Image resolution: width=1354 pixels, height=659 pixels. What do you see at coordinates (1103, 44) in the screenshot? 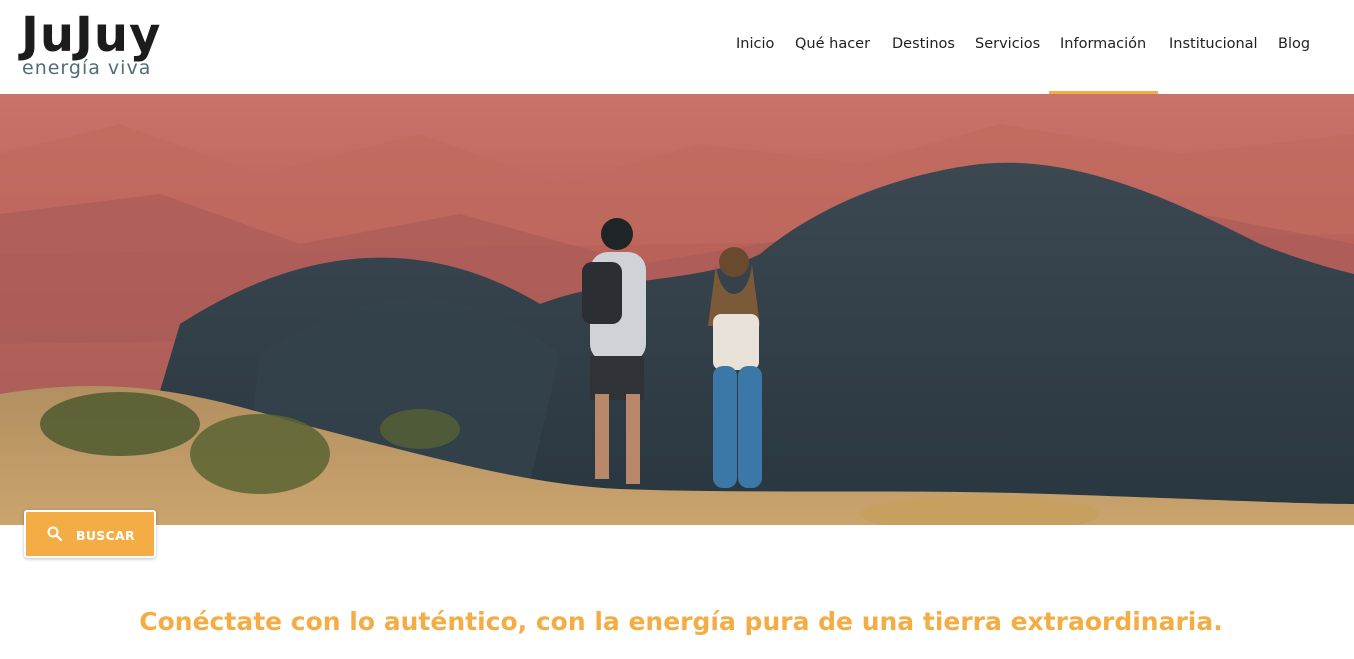
I see `nav-item-informacion: Información` at bounding box center [1103, 44].